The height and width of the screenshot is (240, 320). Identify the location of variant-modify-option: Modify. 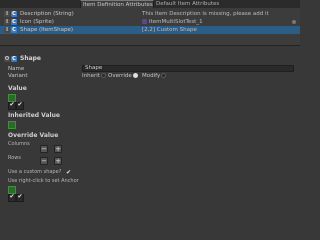
(154, 76).